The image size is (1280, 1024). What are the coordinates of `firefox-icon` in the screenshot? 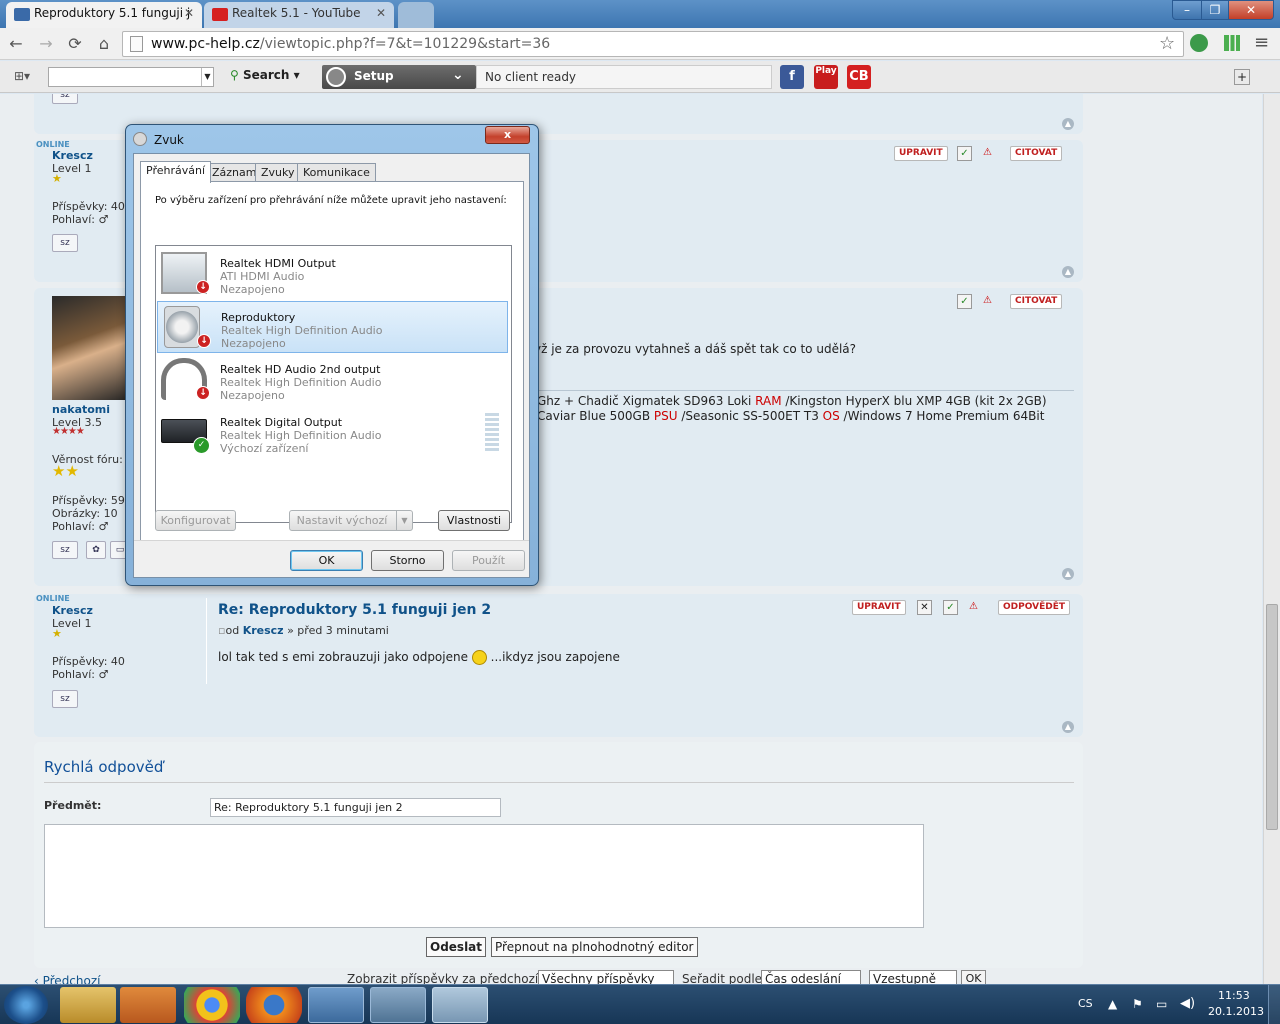 It's located at (274, 1005).